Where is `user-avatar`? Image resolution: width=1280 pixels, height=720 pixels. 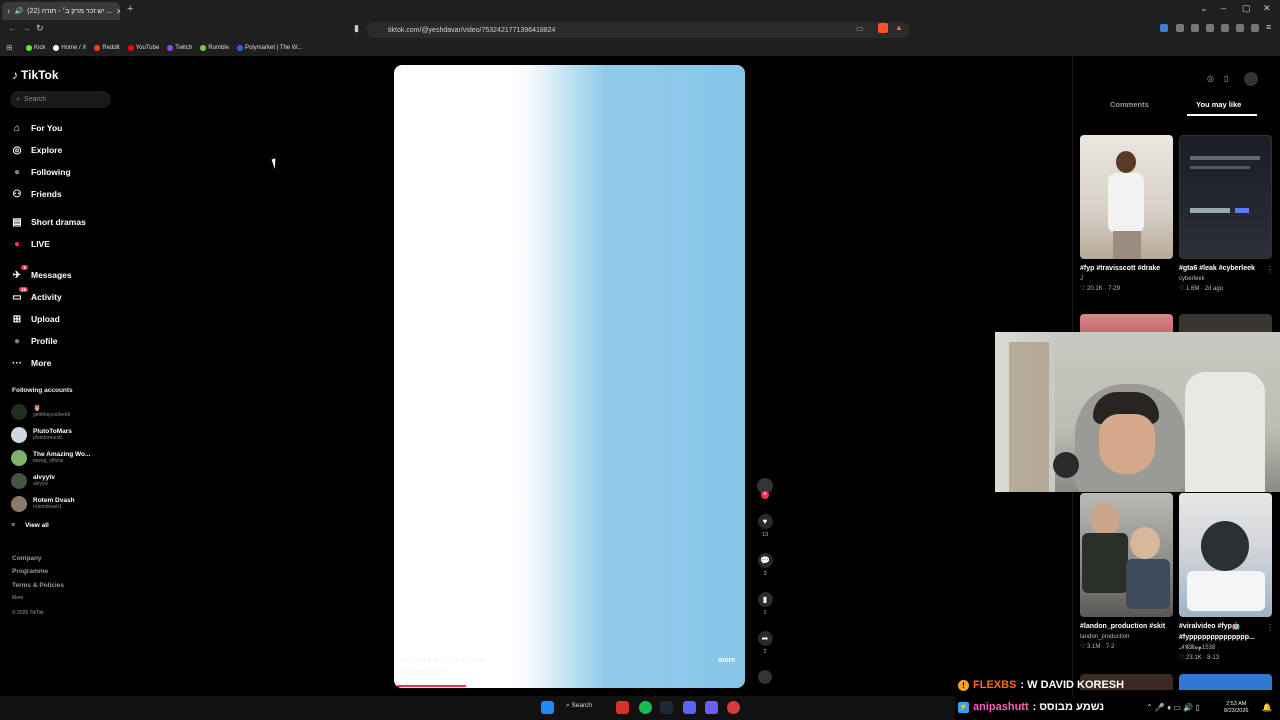
user-avatar is located at coordinates (1251, 79).